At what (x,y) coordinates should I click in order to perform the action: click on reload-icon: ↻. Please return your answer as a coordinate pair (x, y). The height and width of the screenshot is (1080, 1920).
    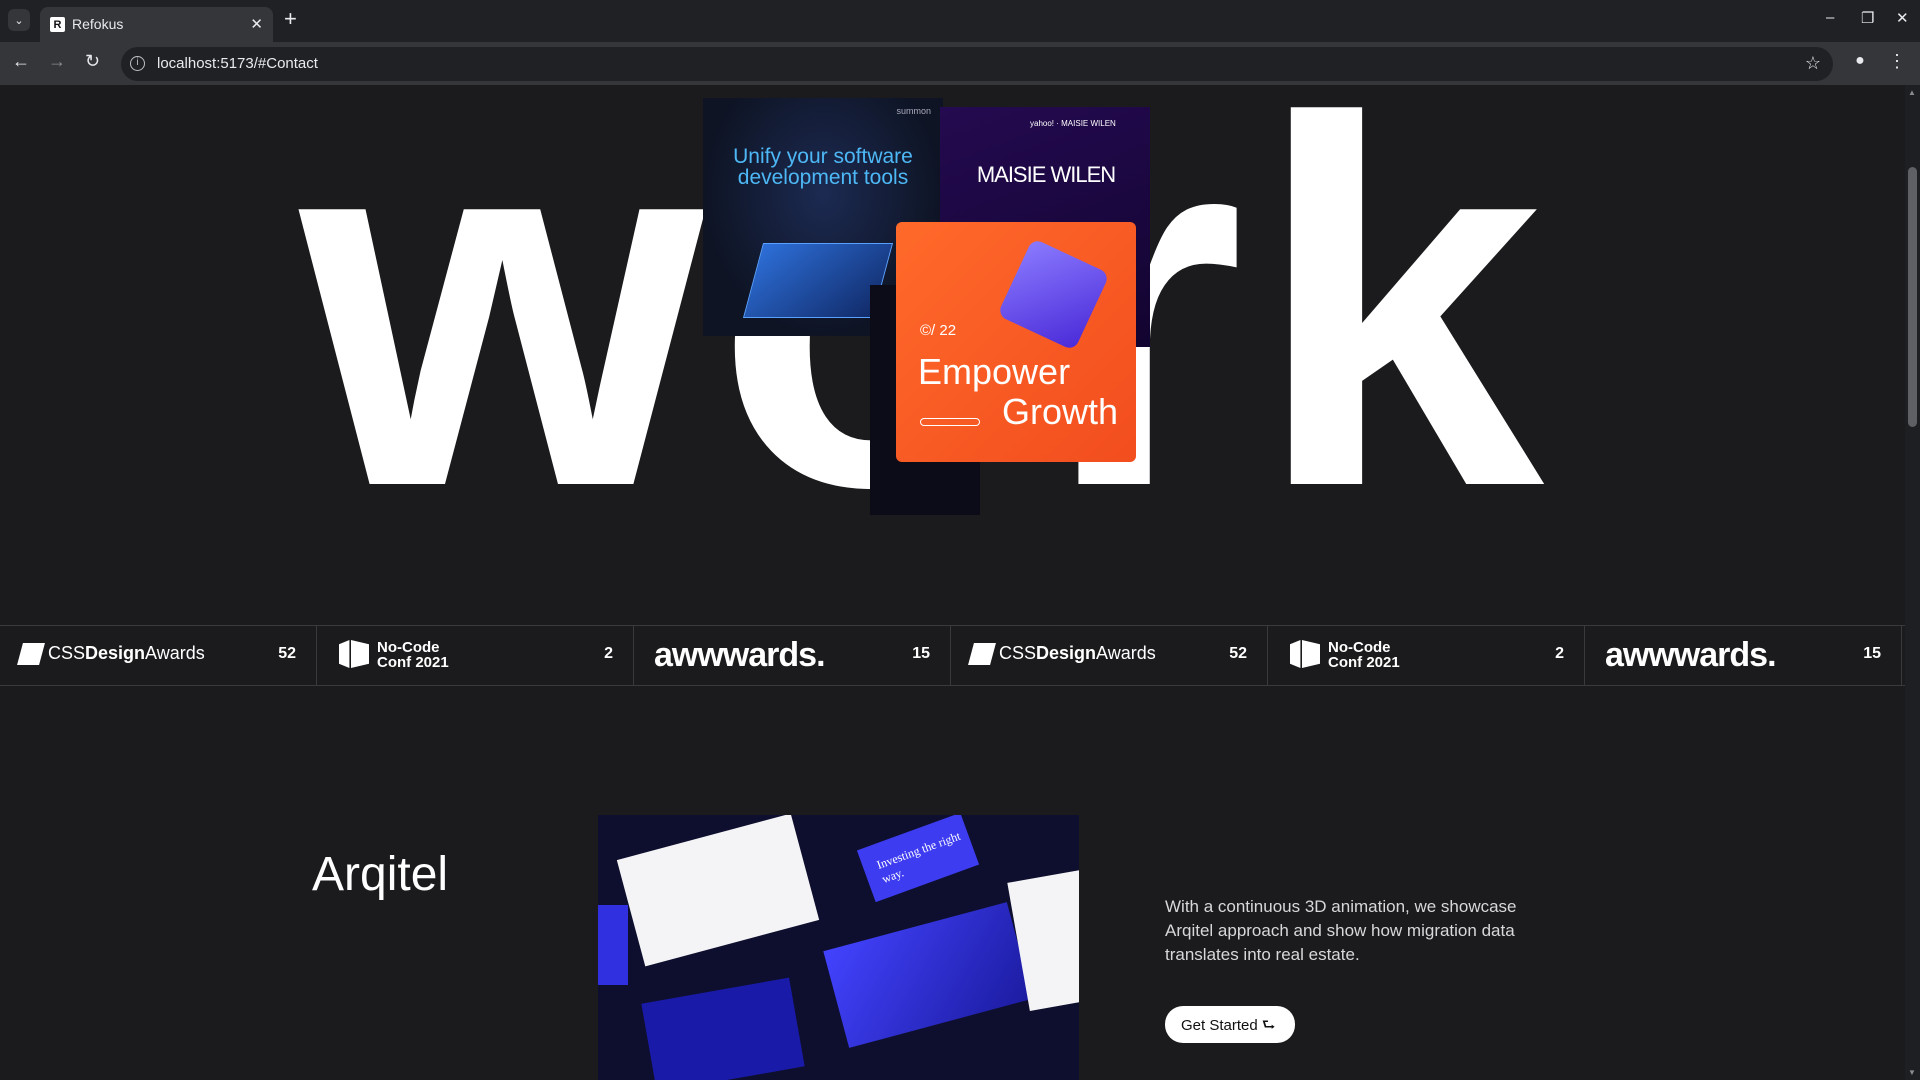
    Looking at the image, I should click on (92, 61).